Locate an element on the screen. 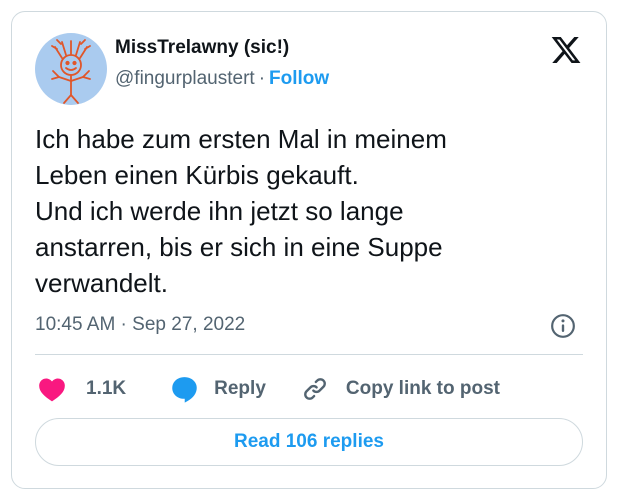 This screenshot has height=502, width=620. speech-bubble-icon is located at coordinates (184, 390).